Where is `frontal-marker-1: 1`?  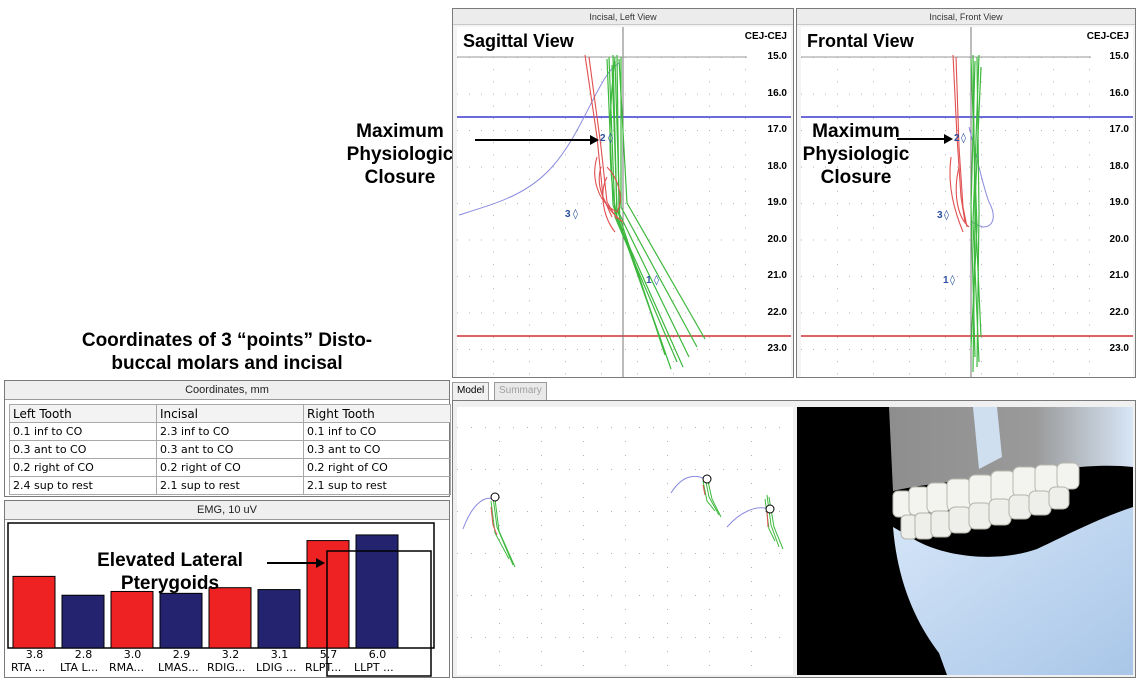 frontal-marker-1: 1 is located at coordinates (946, 280).